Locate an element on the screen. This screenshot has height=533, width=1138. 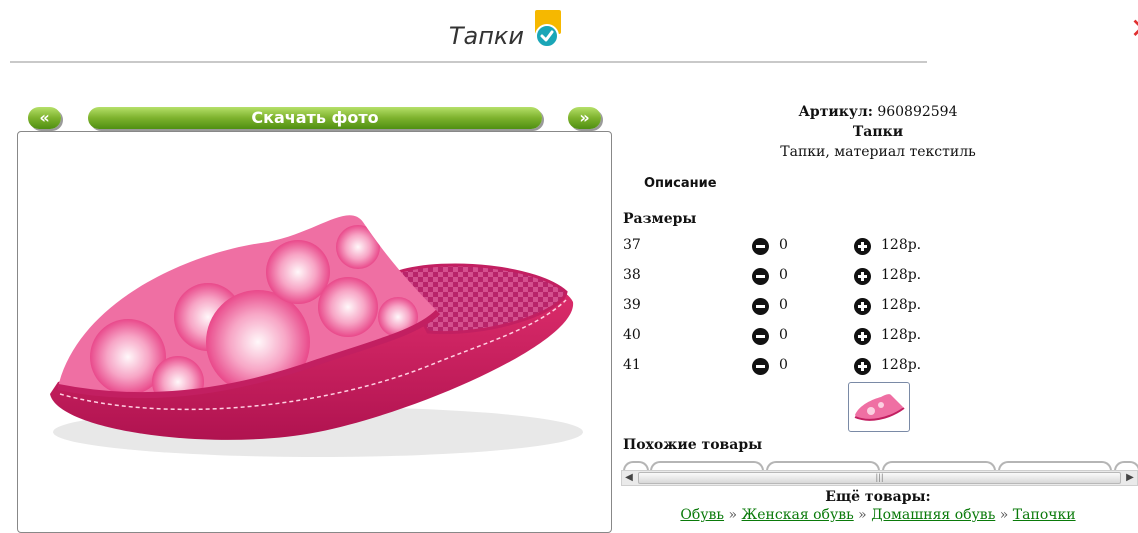
verified-badge-icon is located at coordinates (547, 30).